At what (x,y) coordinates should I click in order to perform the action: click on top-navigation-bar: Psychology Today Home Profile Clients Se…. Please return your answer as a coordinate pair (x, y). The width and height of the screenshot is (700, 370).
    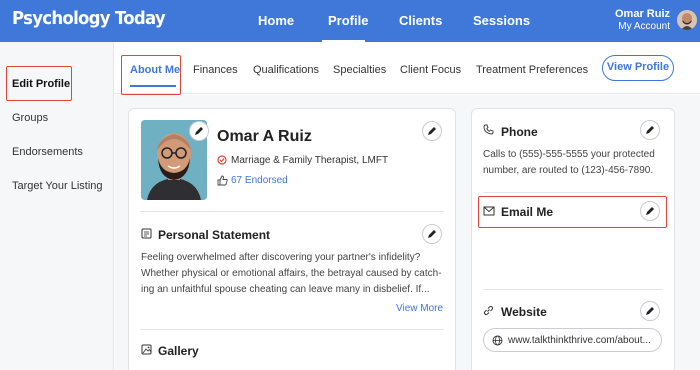
    Looking at the image, I should click on (350, 21).